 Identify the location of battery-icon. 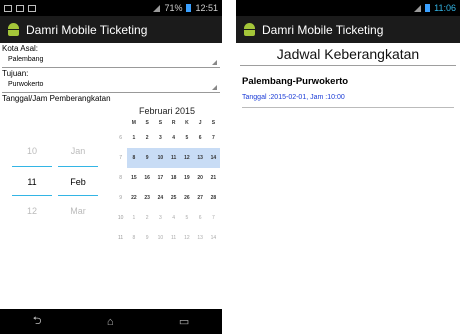
(428, 8).